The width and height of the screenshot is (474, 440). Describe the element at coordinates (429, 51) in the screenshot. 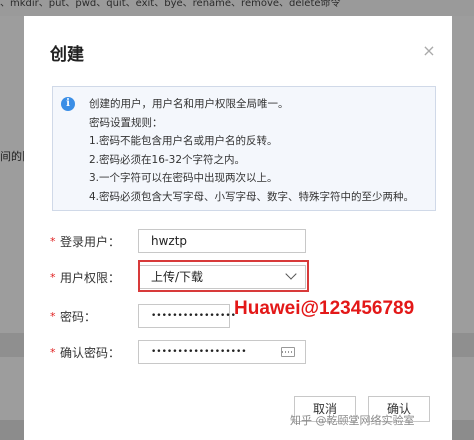

I see `close-icon: ×` at that location.